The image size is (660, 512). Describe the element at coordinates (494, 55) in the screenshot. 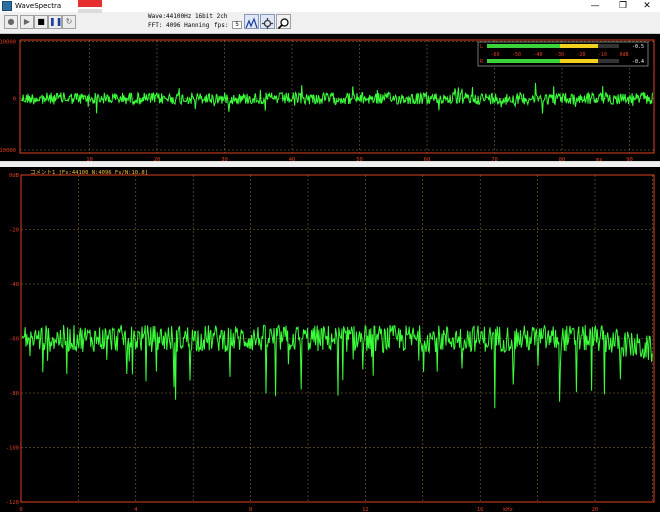

I see `level-meter-scale-tick: -60` at that location.